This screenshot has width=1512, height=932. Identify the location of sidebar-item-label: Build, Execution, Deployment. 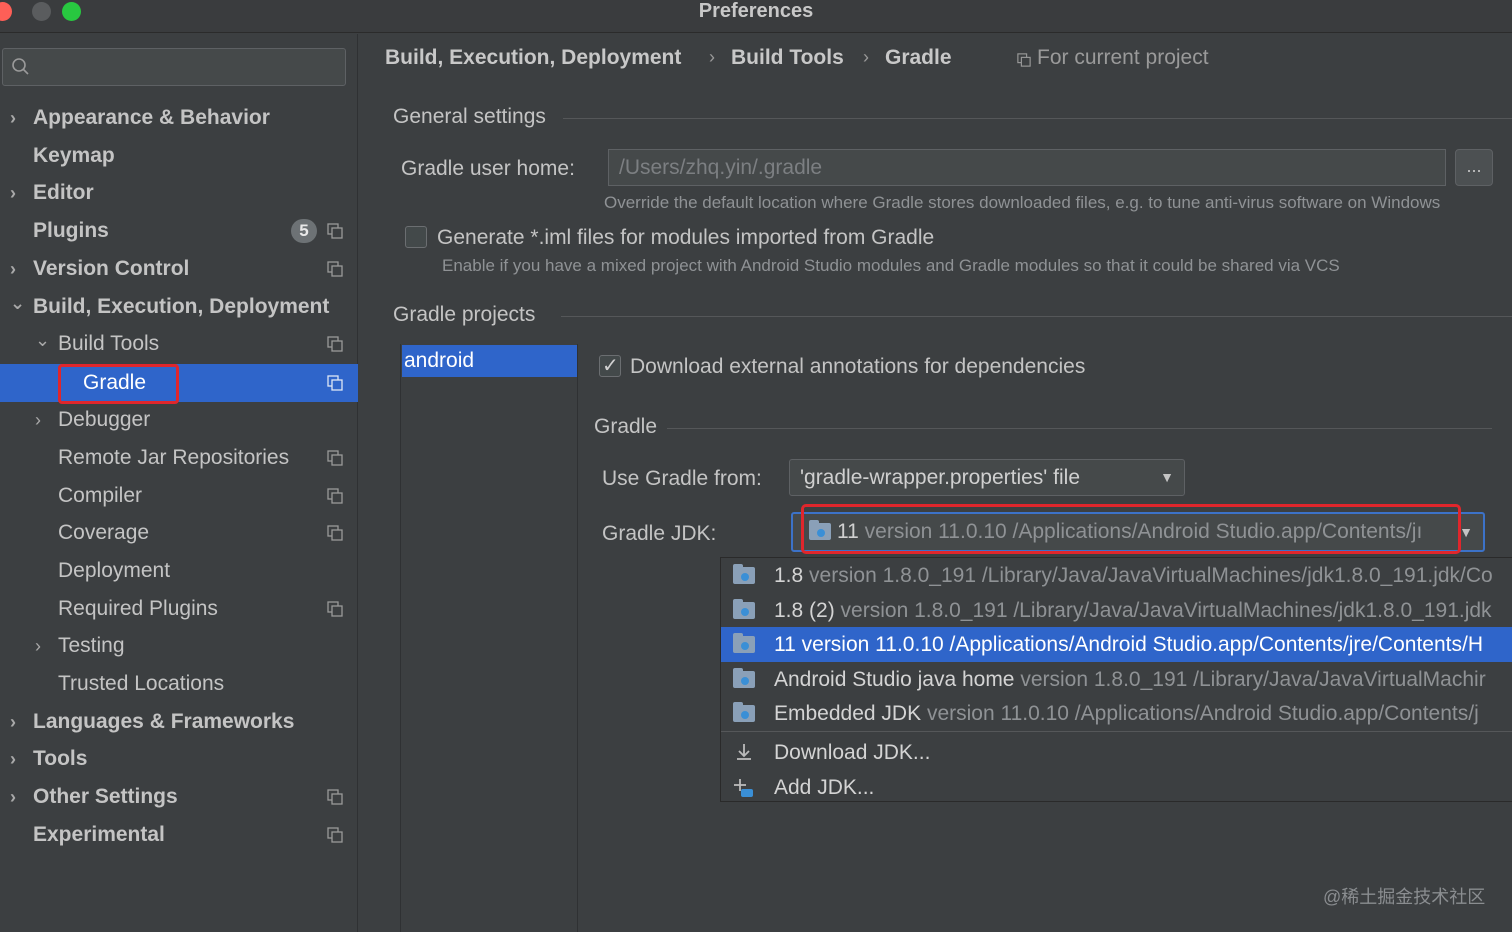
(181, 306).